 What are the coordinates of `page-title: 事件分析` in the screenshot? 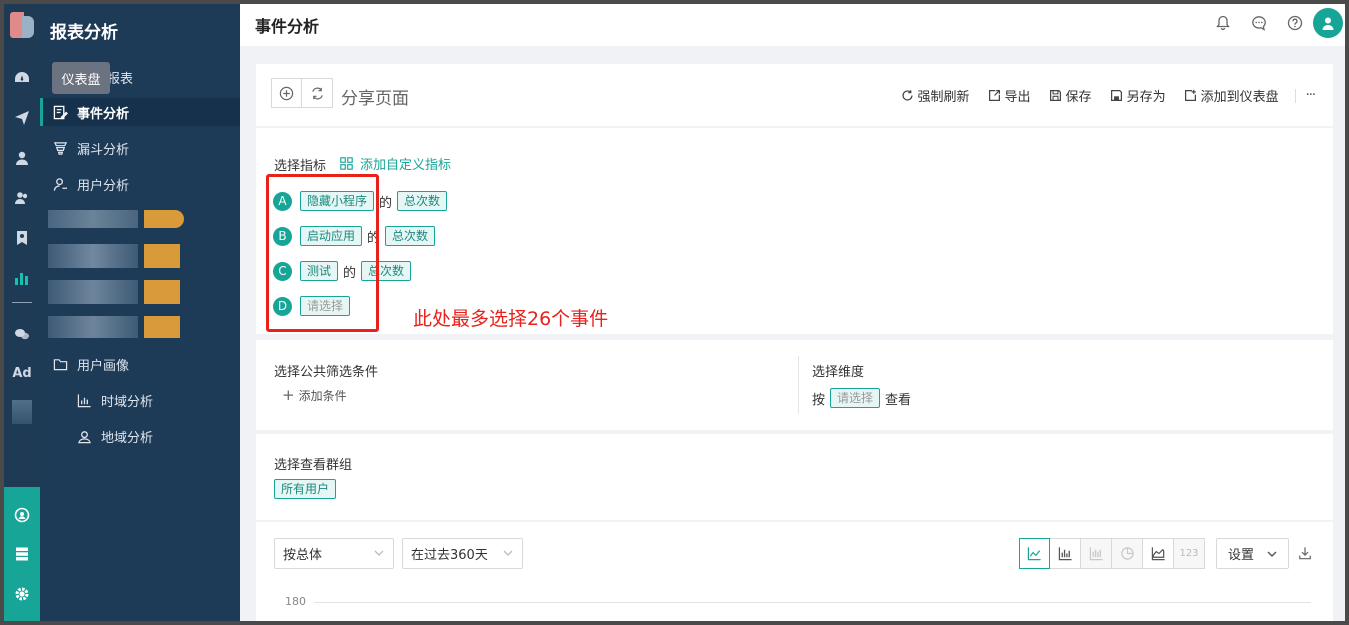 It's located at (287, 26).